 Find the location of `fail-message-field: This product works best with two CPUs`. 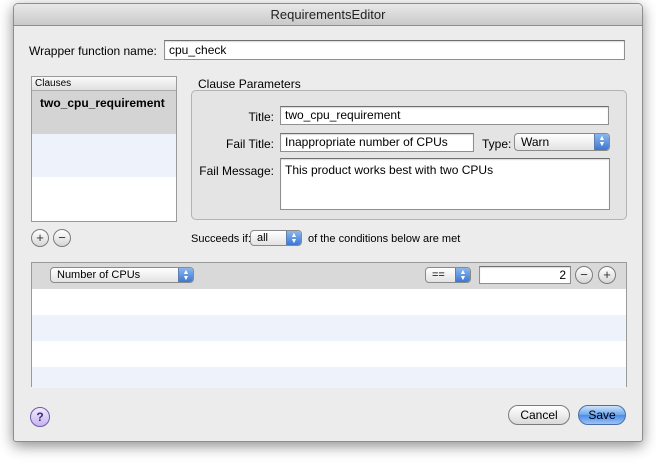

fail-message-field: This product works best with two CPUs is located at coordinates (445, 184).